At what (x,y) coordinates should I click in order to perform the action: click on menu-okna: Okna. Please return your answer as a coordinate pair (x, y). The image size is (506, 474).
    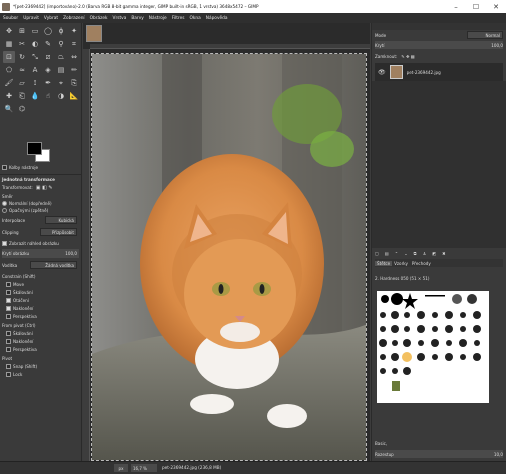
    Looking at the image, I should click on (195, 18).